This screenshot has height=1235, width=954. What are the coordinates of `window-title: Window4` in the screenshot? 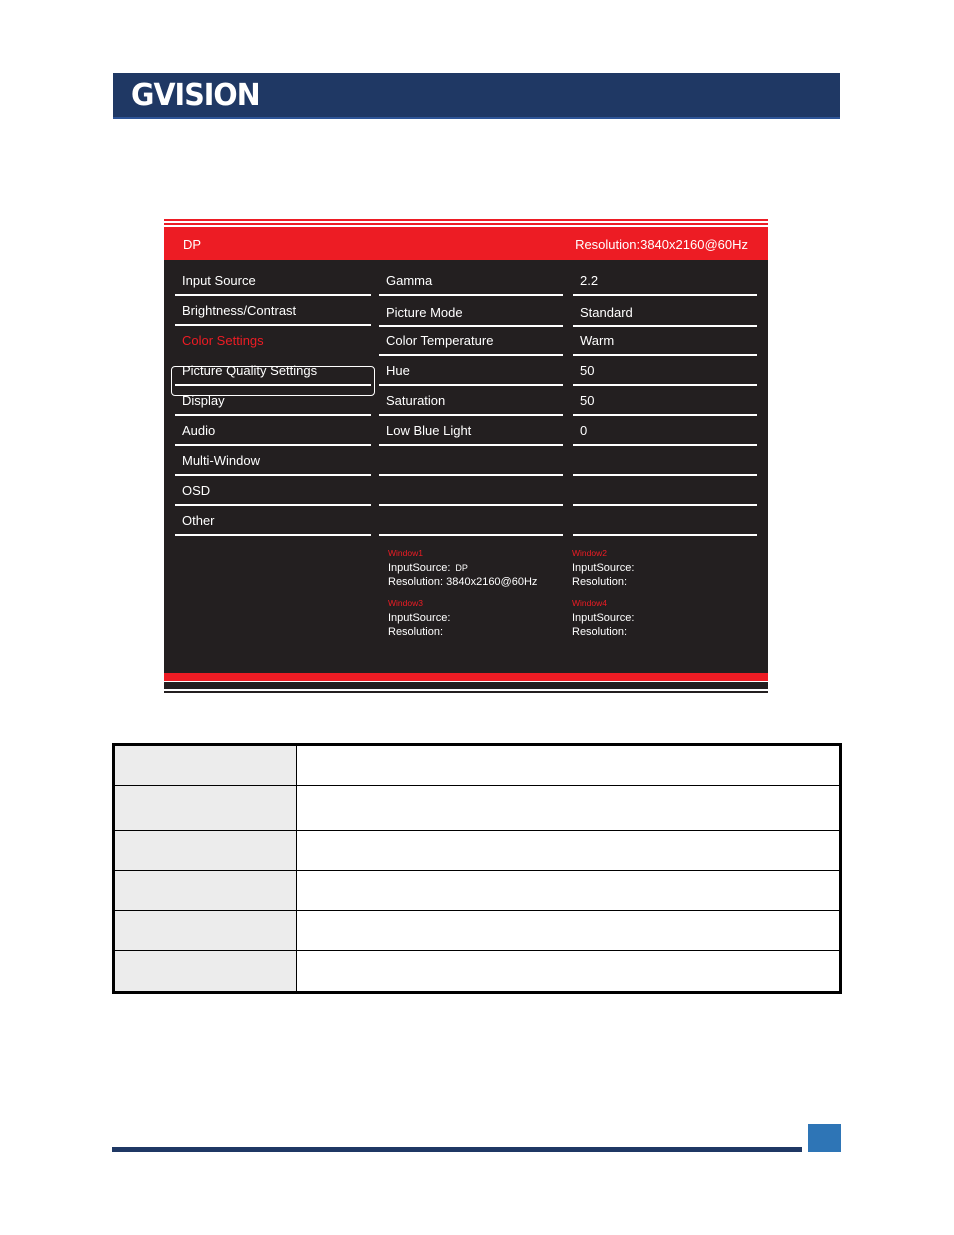 It's located at (589, 603).